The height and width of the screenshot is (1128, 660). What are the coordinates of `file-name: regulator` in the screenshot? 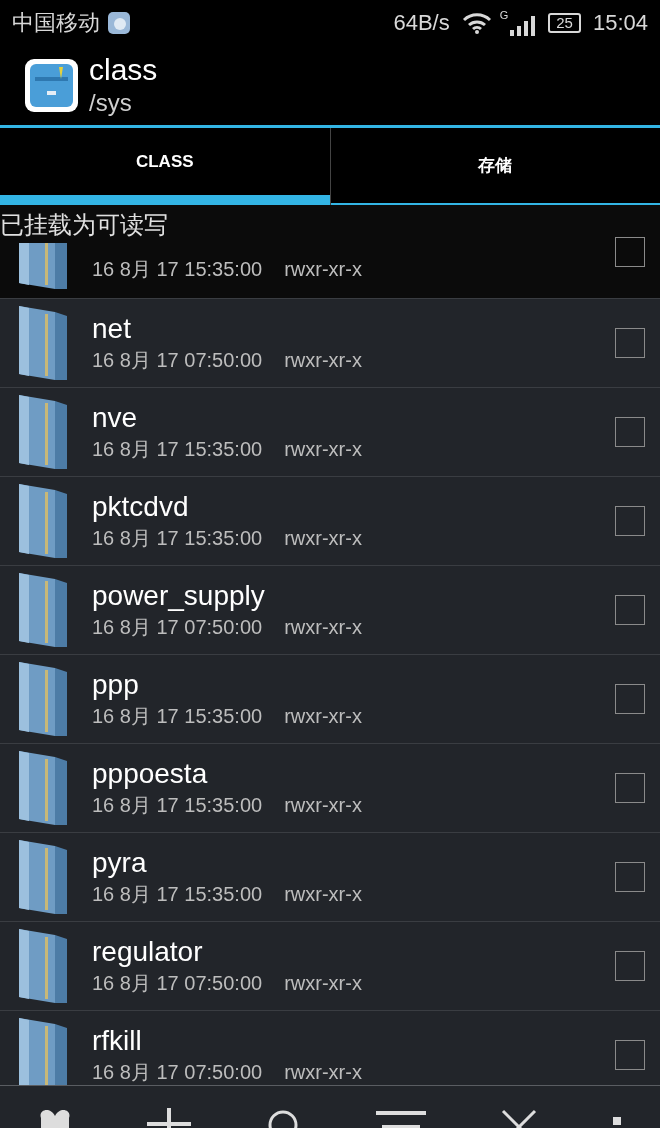 It's located at (148, 952).